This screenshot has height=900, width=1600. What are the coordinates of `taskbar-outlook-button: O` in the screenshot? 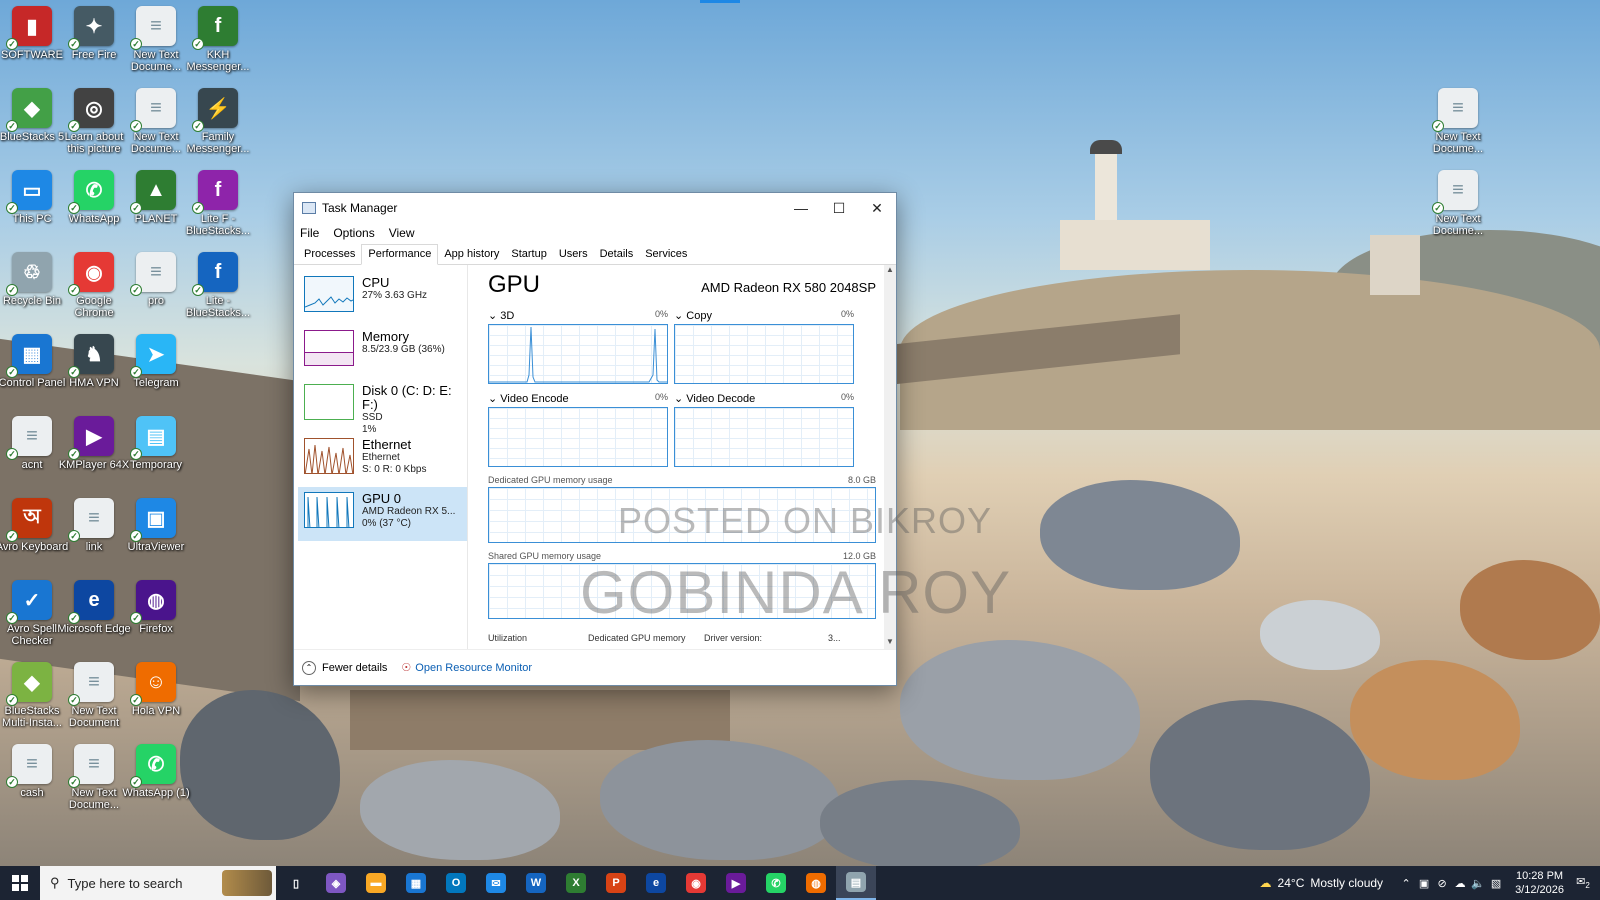 It's located at (456, 883).